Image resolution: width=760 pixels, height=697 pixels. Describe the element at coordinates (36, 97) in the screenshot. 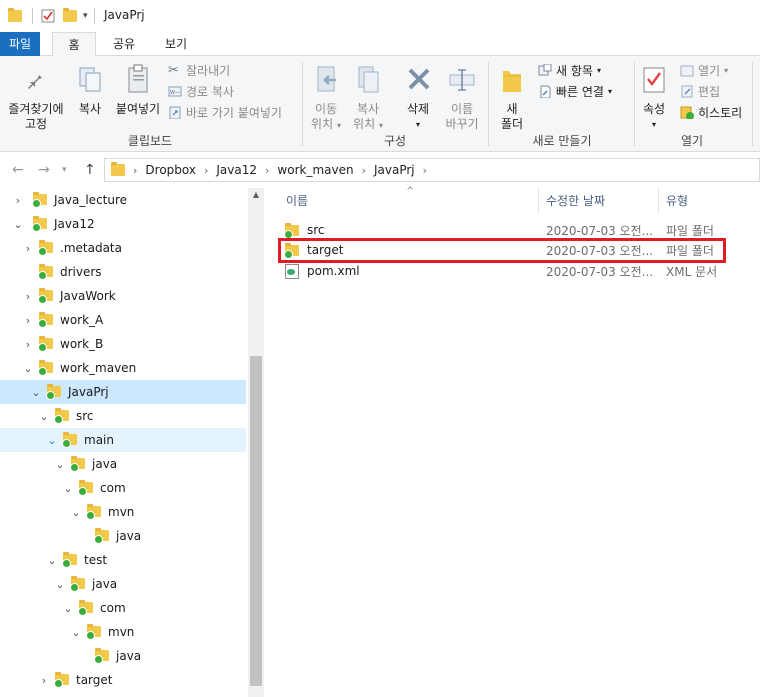

I see `pin-quick-access-button: 즐겨찾기에 고정` at that location.